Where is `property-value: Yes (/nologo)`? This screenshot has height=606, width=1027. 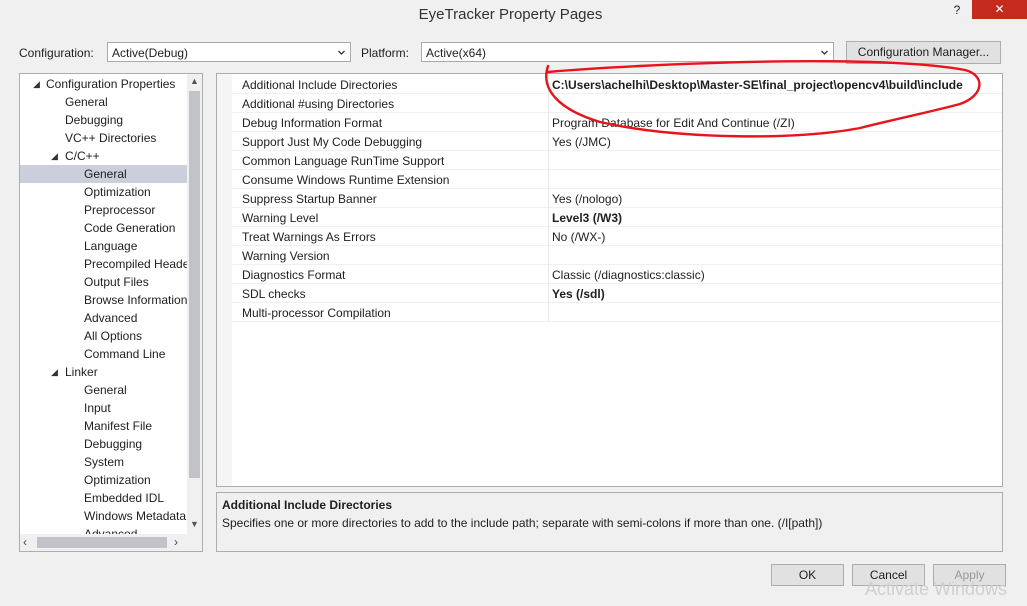
property-value: Yes (/nologo) is located at coordinates (587, 199).